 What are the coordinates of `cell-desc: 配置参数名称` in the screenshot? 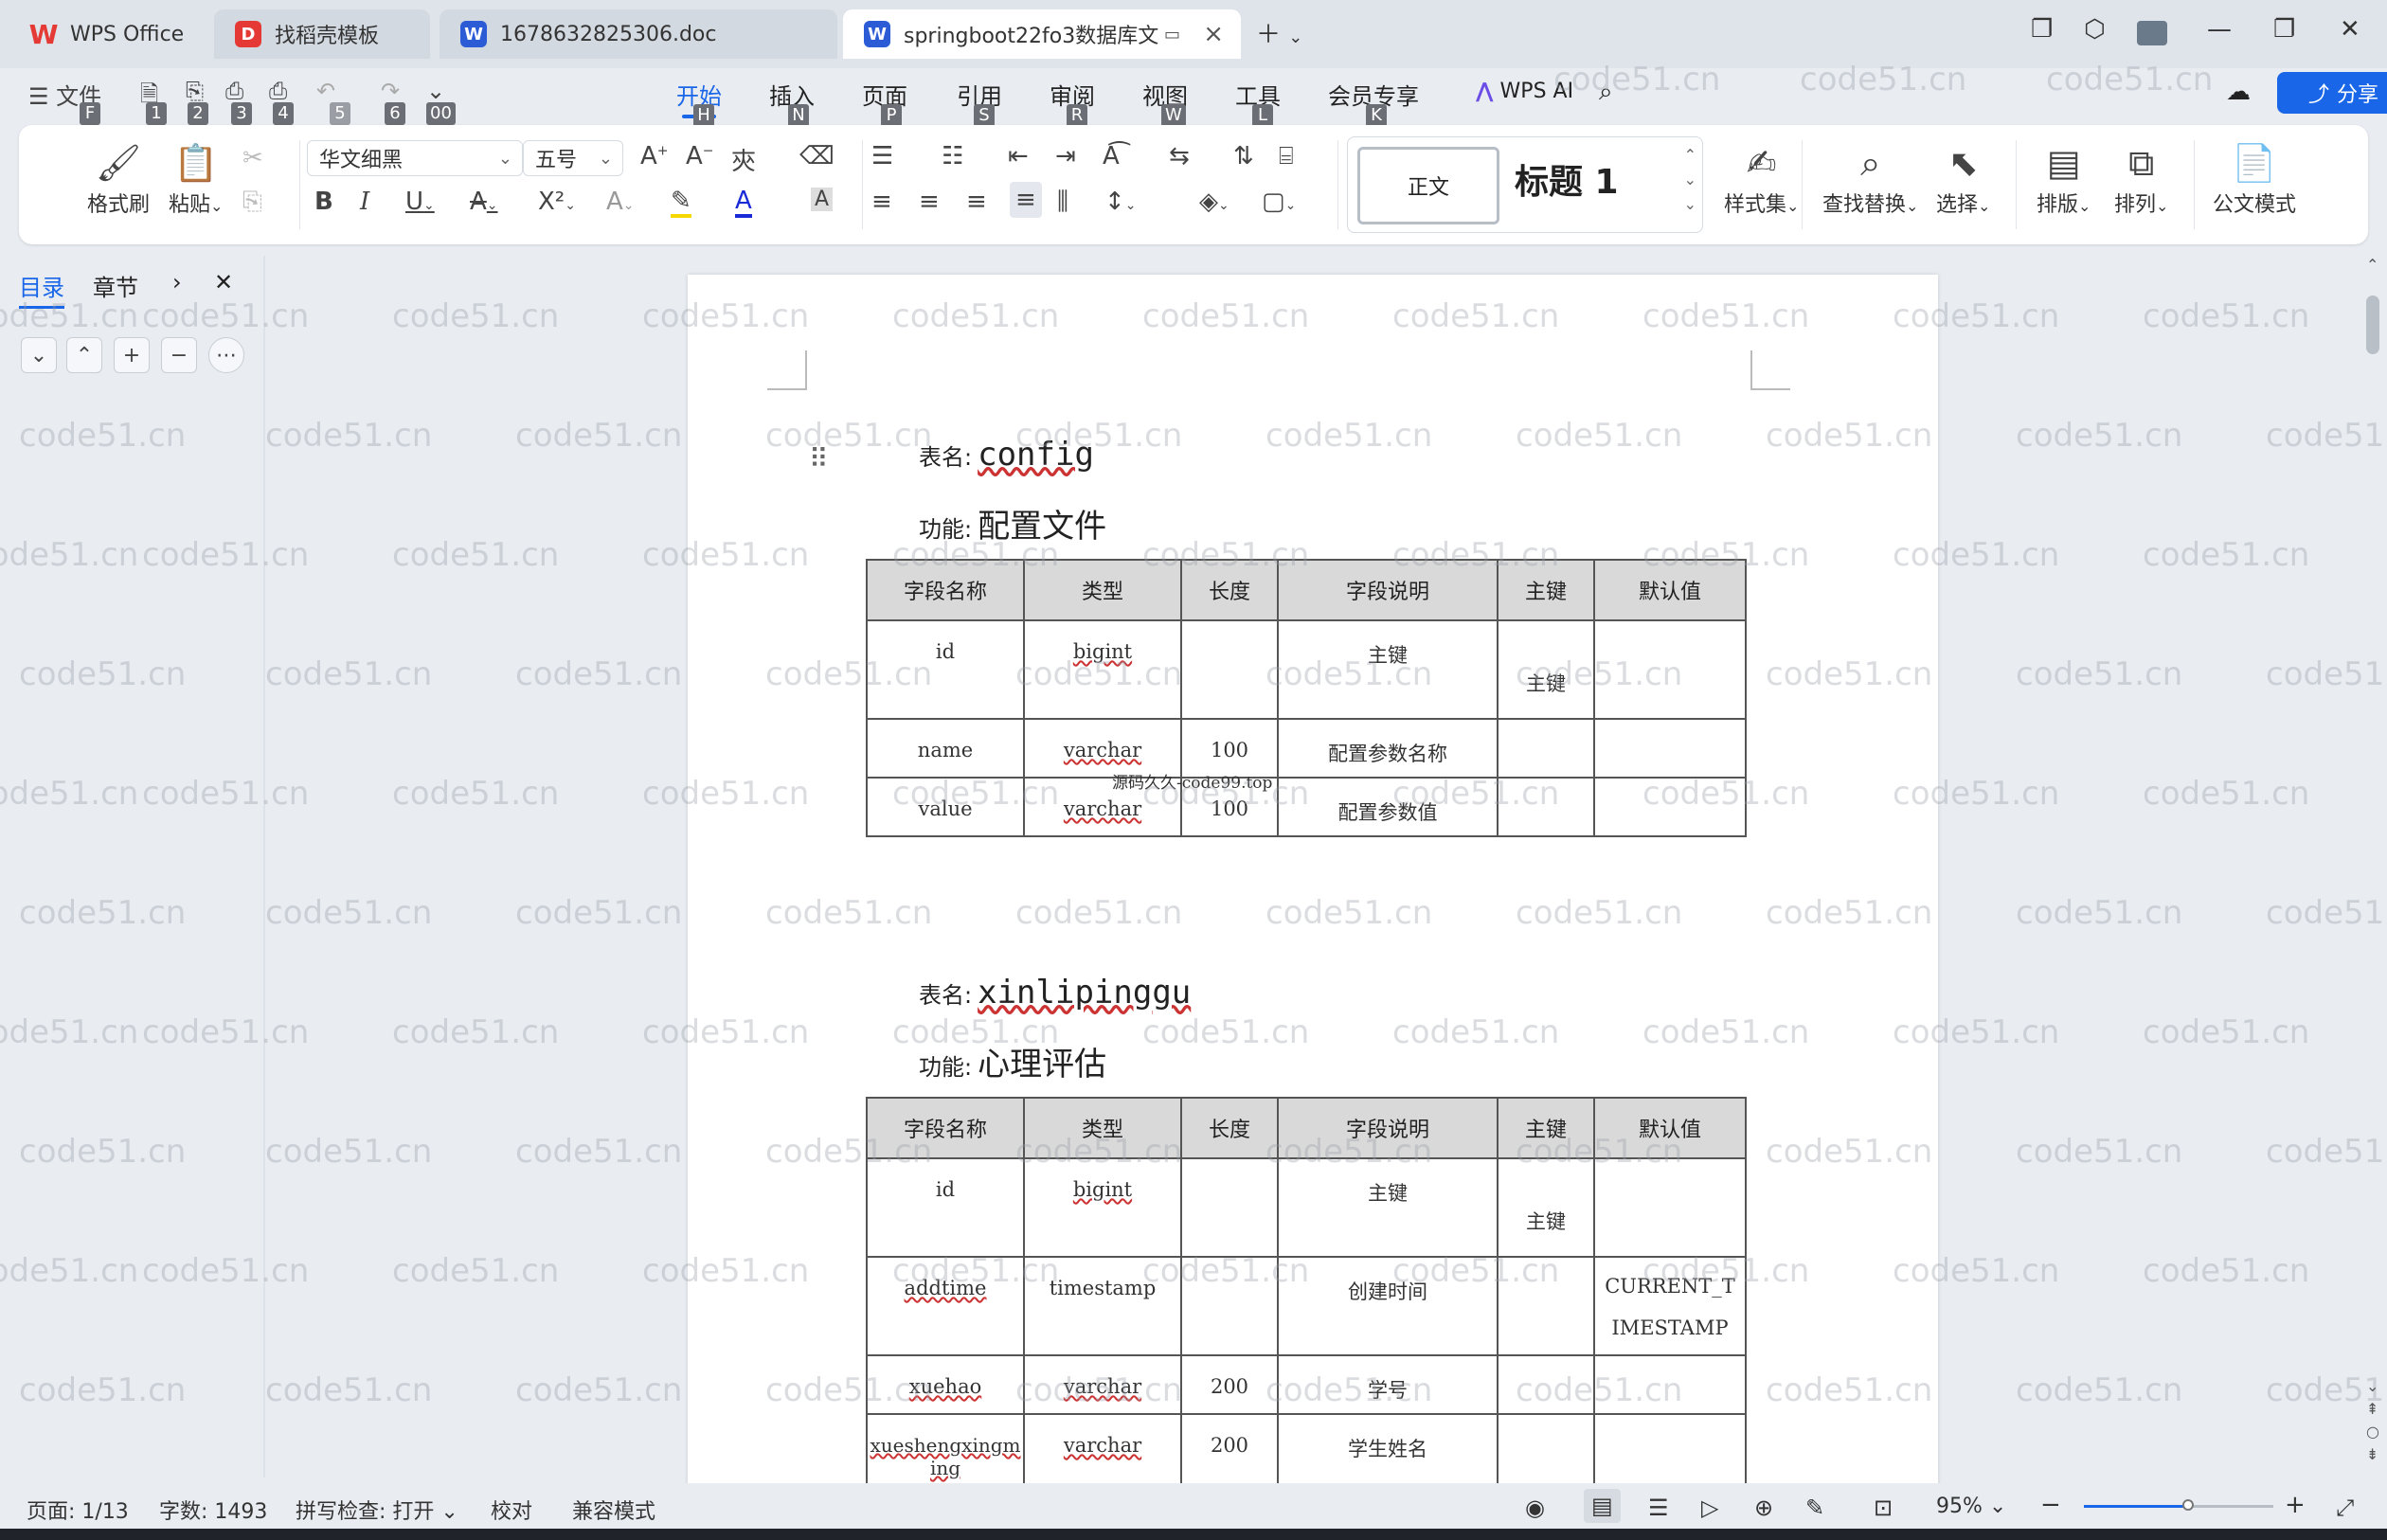 It's located at (1388, 748).